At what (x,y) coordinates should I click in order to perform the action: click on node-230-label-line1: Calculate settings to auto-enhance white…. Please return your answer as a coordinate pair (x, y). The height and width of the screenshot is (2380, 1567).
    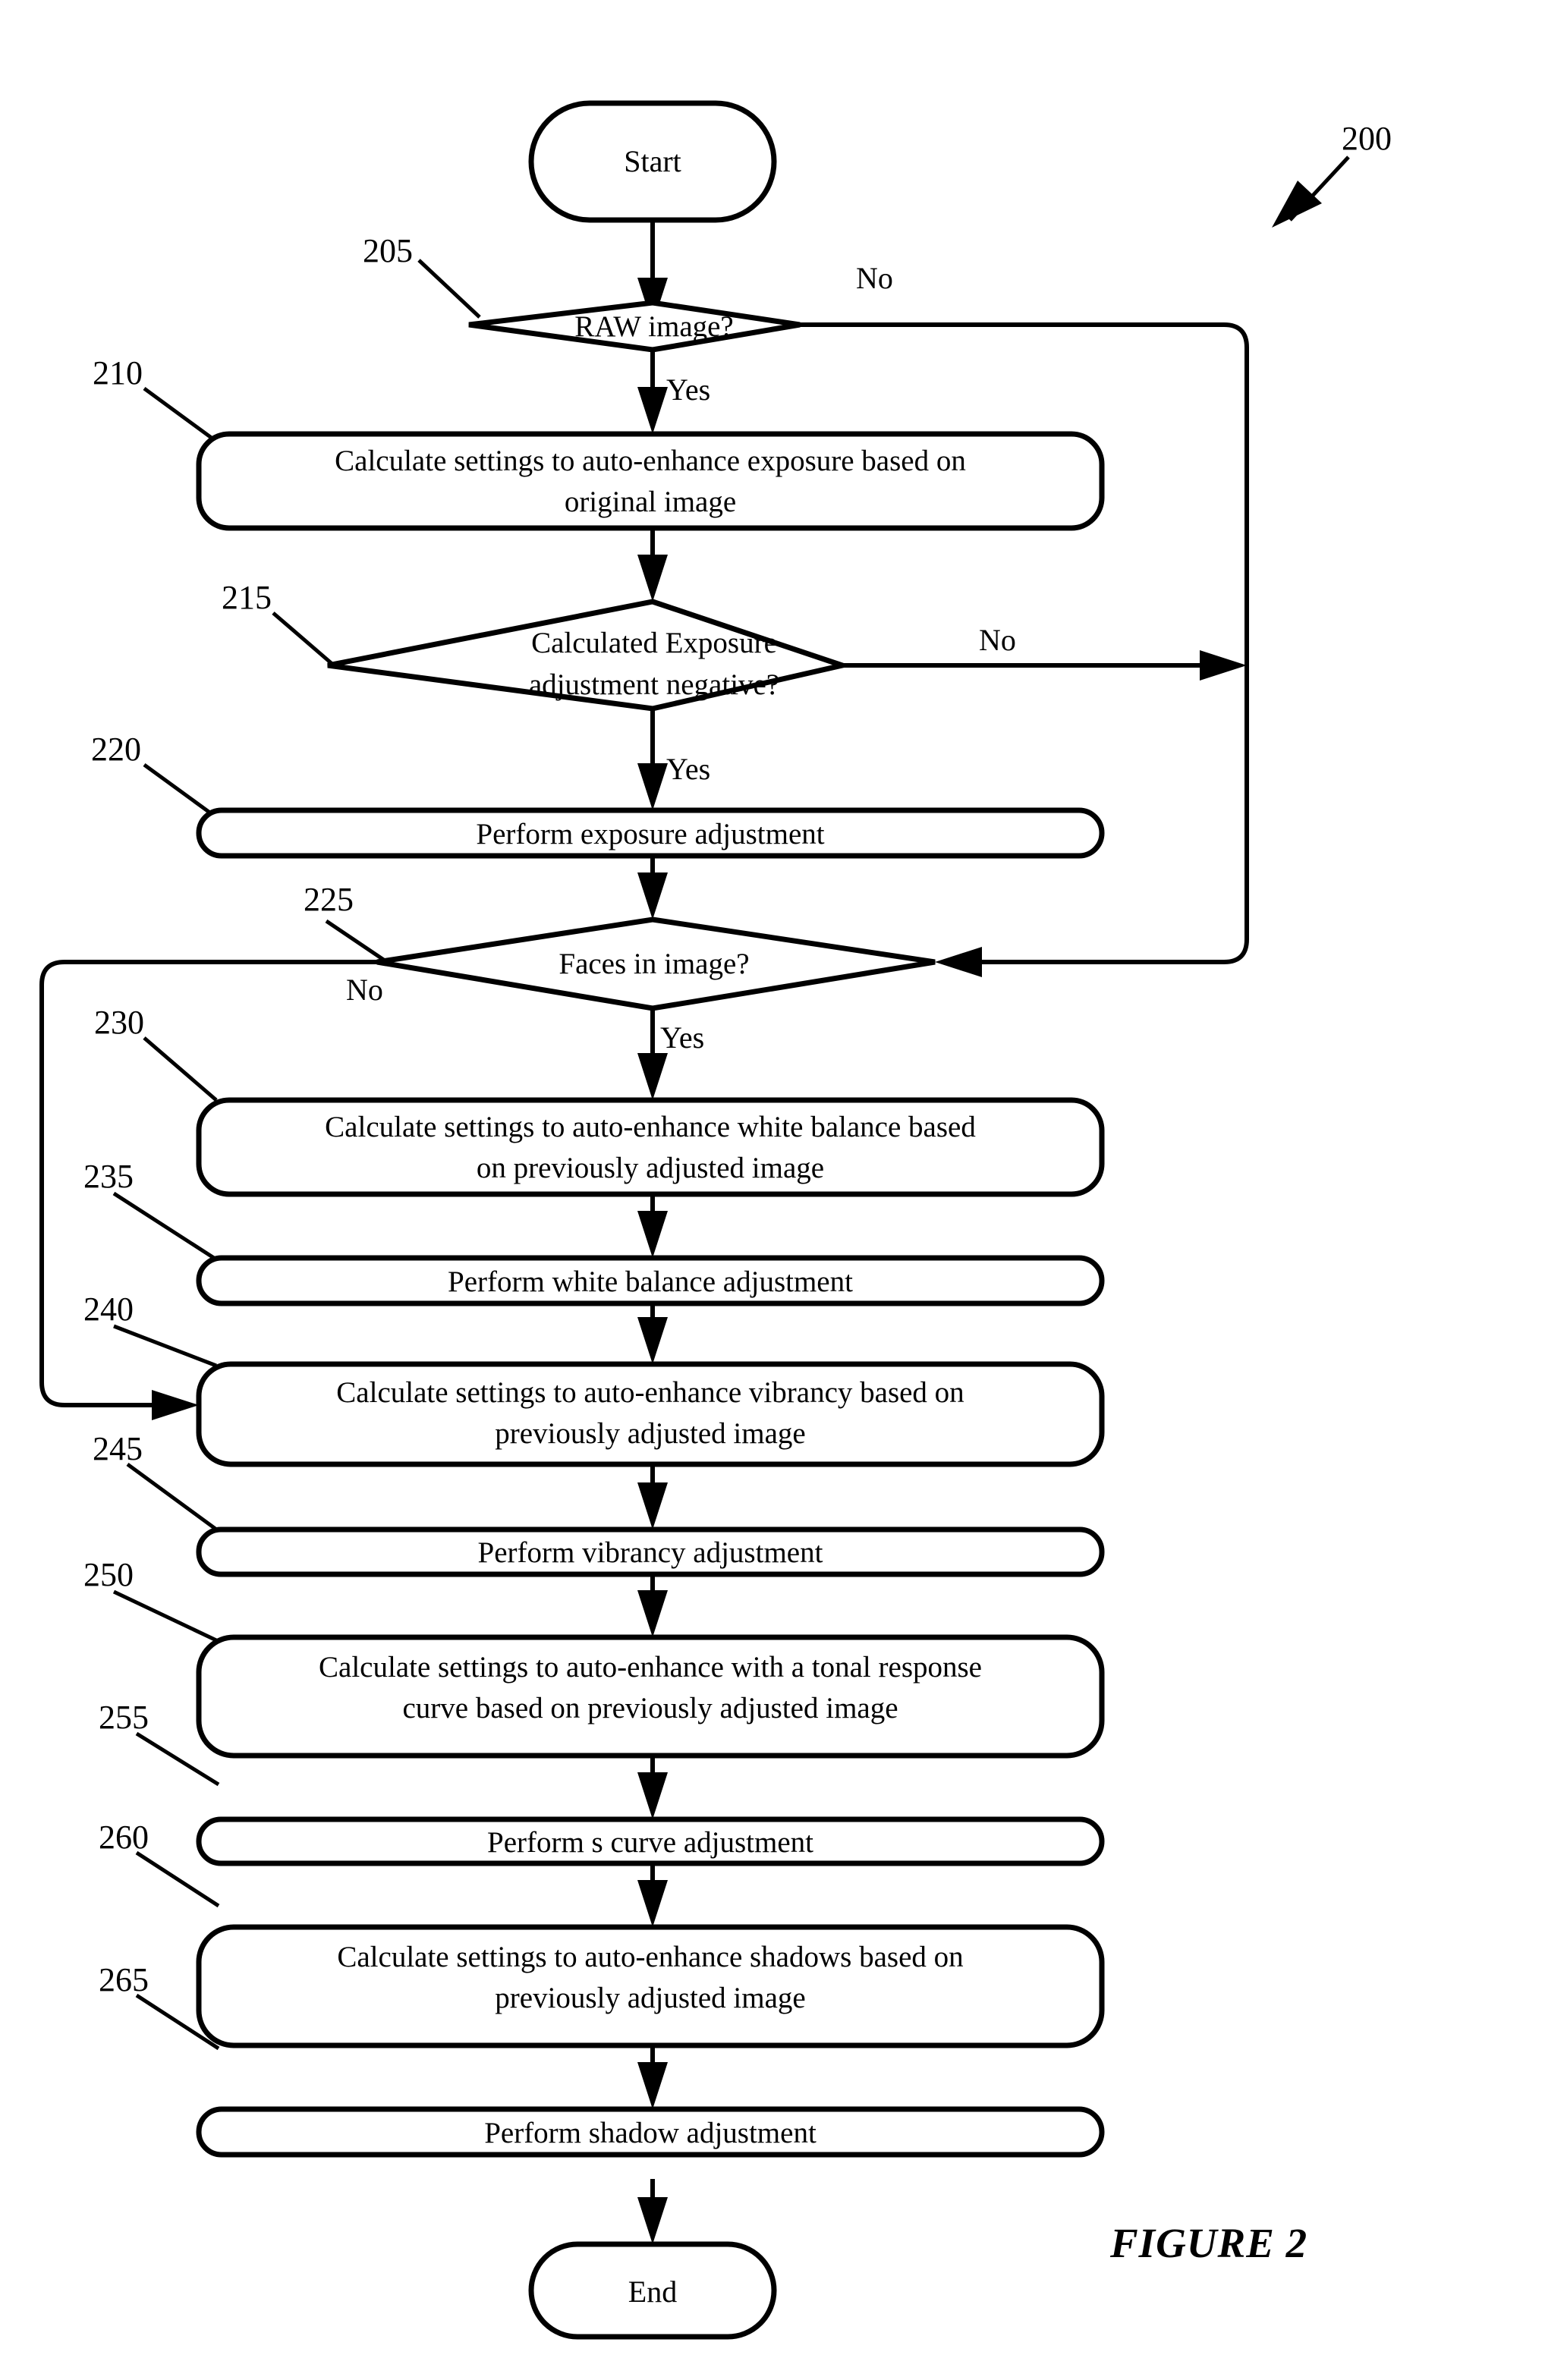
    Looking at the image, I should click on (650, 1127).